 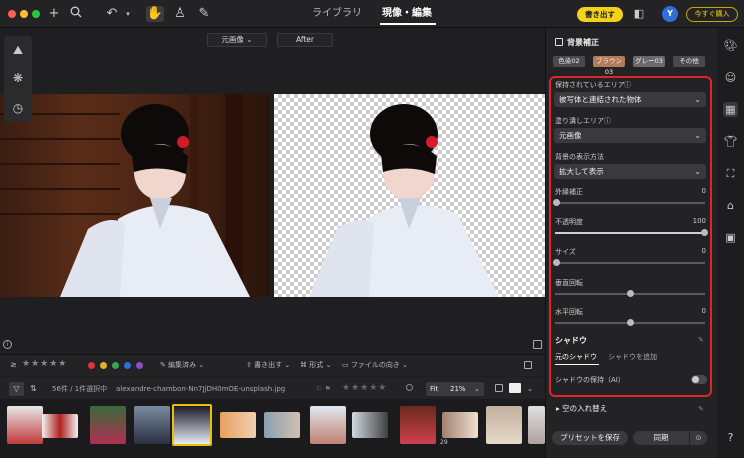 What do you see at coordinates (128, 14) in the screenshot?
I see `undo-dropdown-icon: ▾` at bounding box center [128, 14].